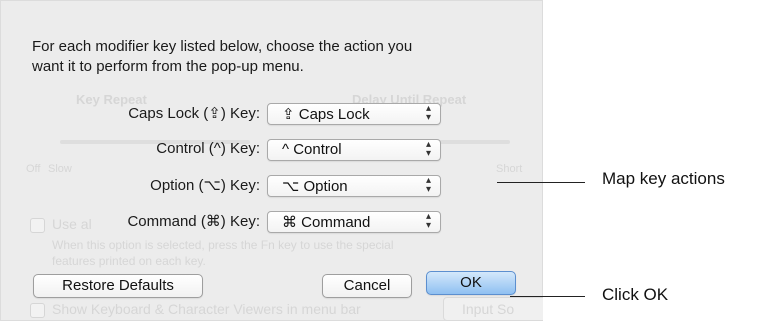 The height and width of the screenshot is (321, 765). What do you see at coordinates (541, 182) in the screenshot?
I see `map-key-actions-callout-line` at bounding box center [541, 182].